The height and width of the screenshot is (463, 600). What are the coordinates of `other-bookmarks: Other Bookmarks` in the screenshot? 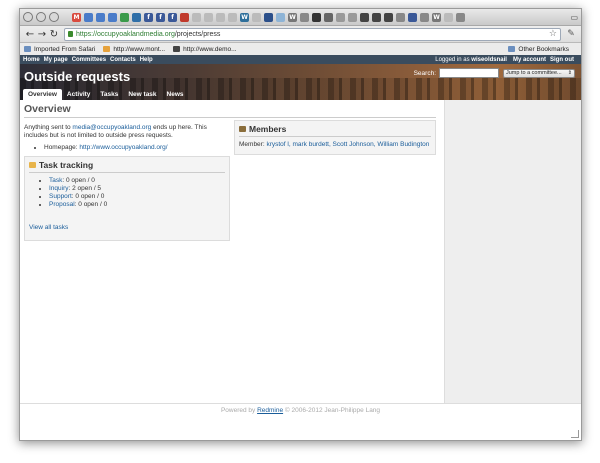 It's located at (538, 49).